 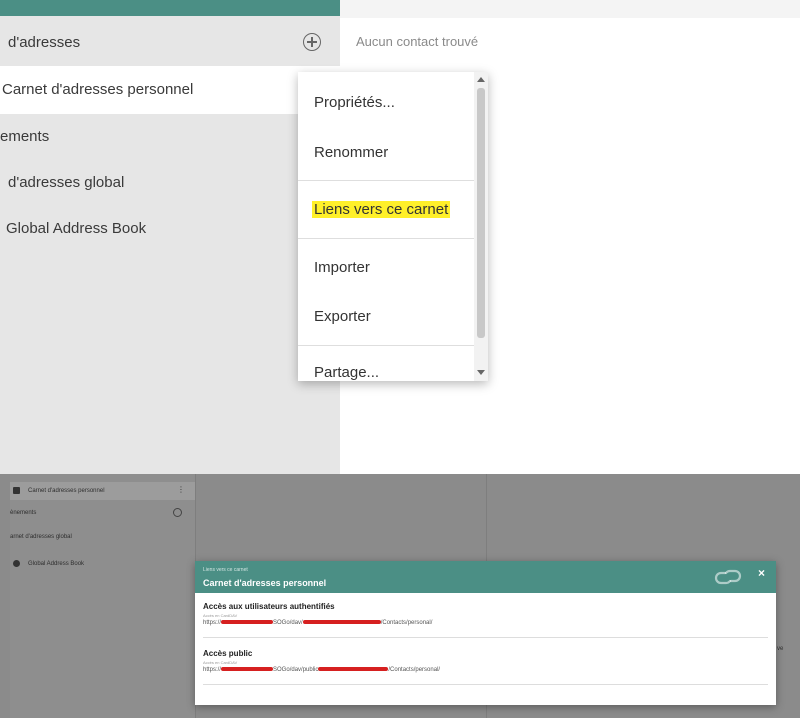 I want to click on section-label: Accès public, so click(x=228, y=653).